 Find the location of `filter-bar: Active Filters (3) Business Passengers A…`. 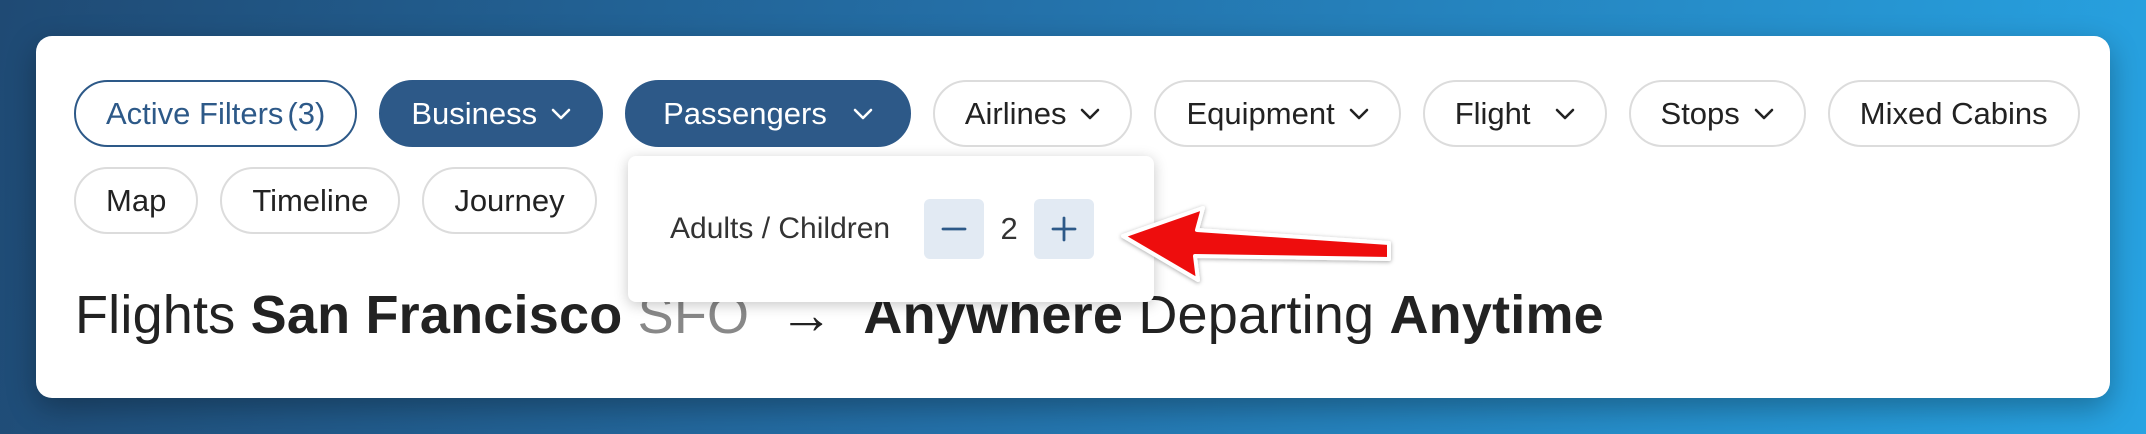

filter-bar: Active Filters (3) Business Passengers A… is located at coordinates (1077, 113).